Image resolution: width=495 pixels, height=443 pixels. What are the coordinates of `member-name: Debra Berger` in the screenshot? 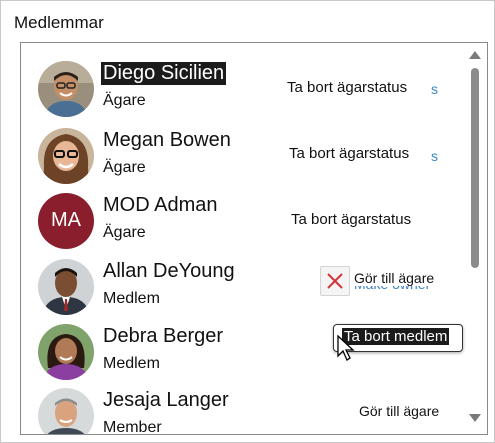 It's located at (163, 336).